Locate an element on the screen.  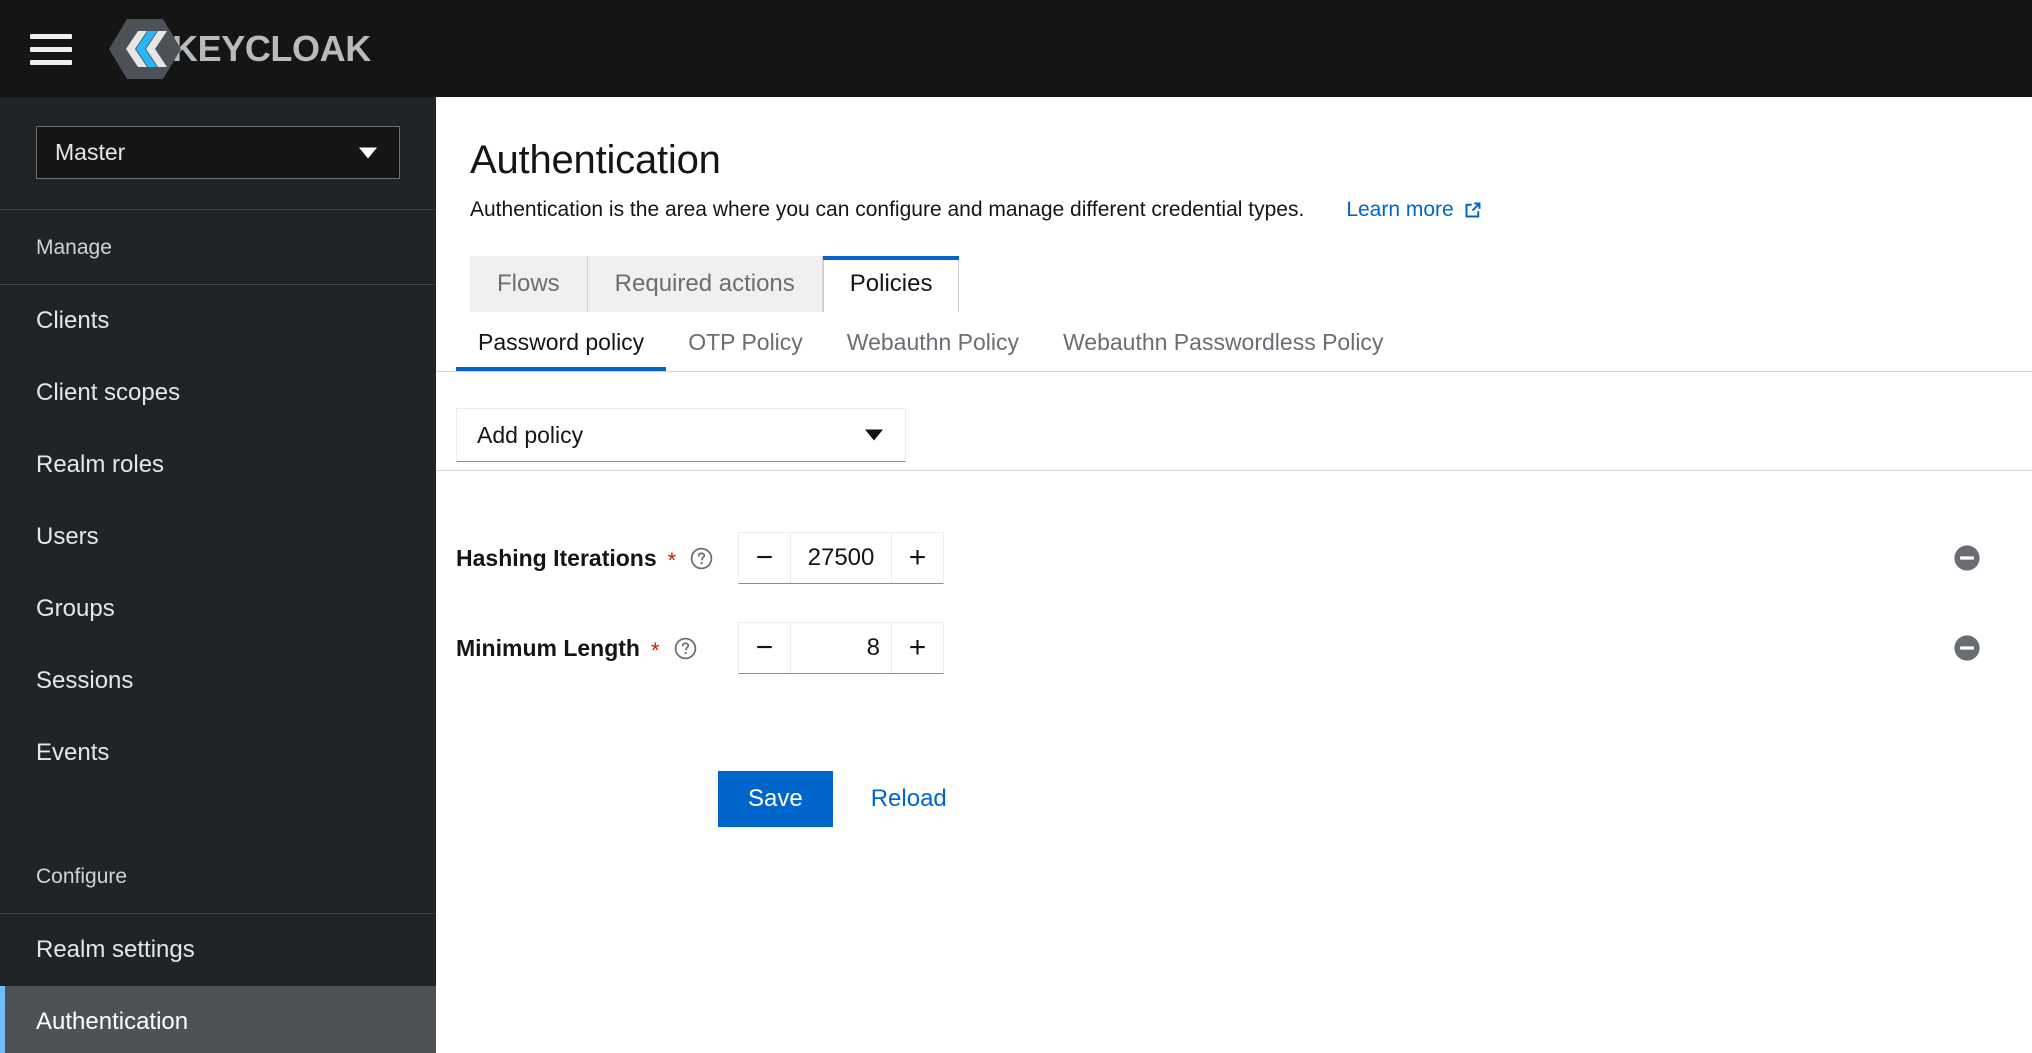
external-link-icon is located at coordinates (1473, 210).